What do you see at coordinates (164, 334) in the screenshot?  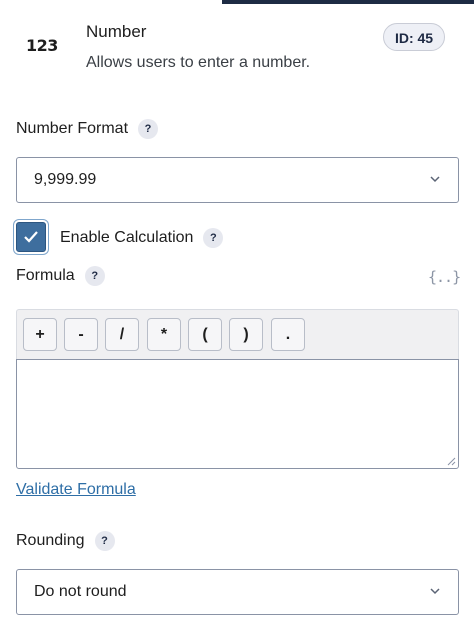 I see `operator-multiply-button: *` at bounding box center [164, 334].